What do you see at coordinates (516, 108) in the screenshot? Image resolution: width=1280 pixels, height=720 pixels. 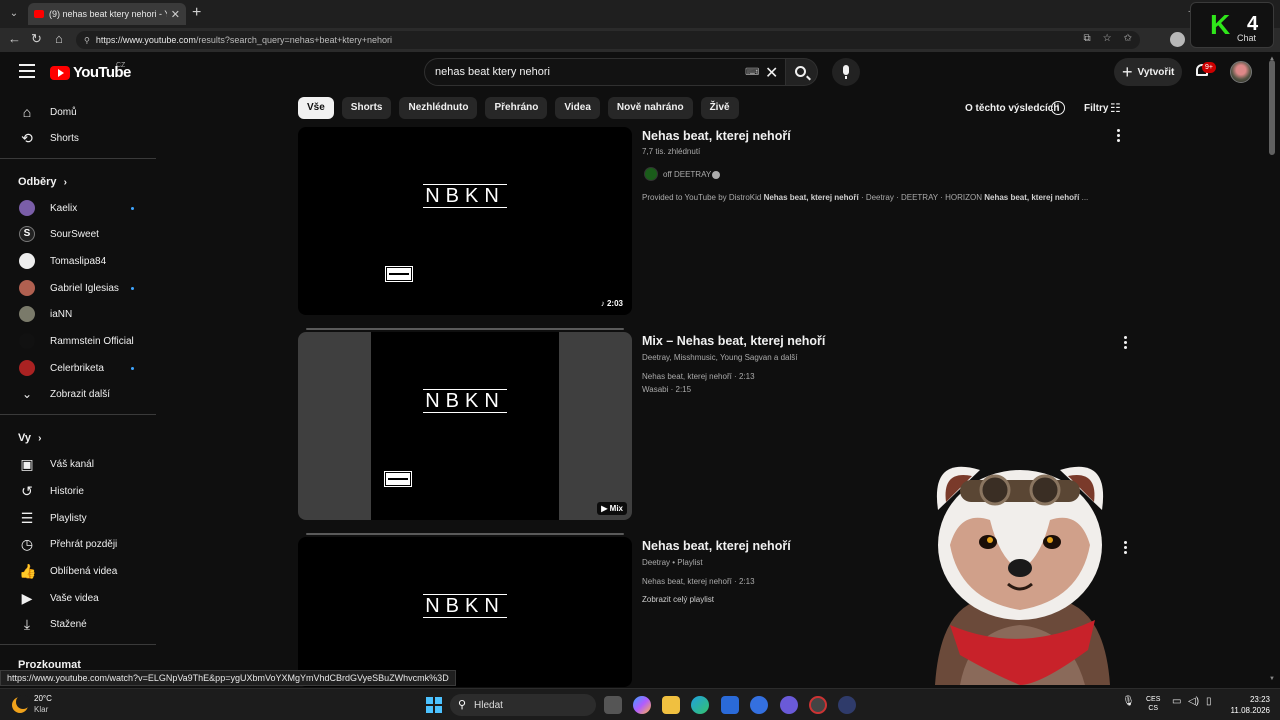 I see `chip-watched: Přehráno` at bounding box center [516, 108].